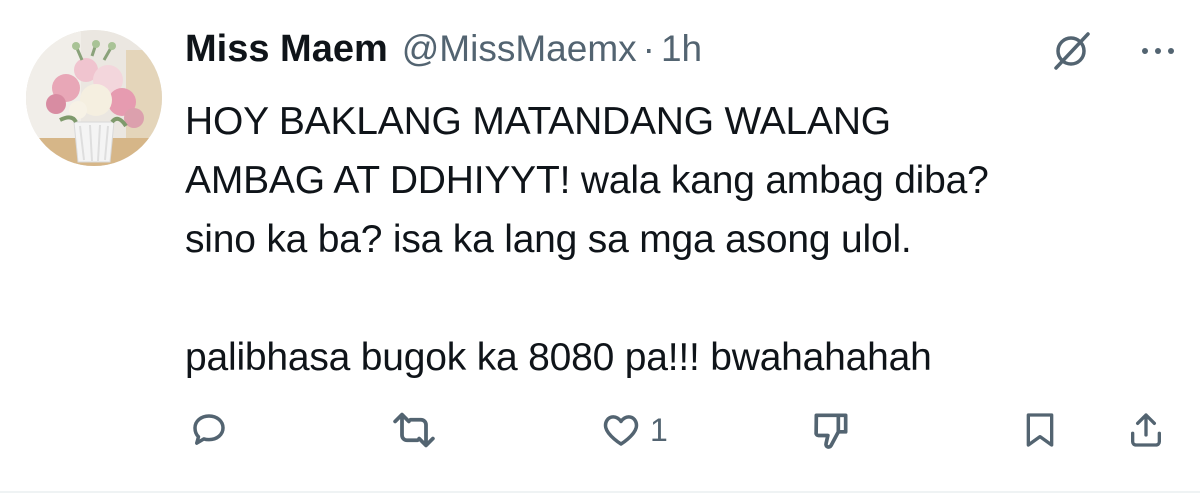 The image size is (1200, 493). What do you see at coordinates (680, 298) in the screenshot?
I see `tweet-text-line` at bounding box center [680, 298].